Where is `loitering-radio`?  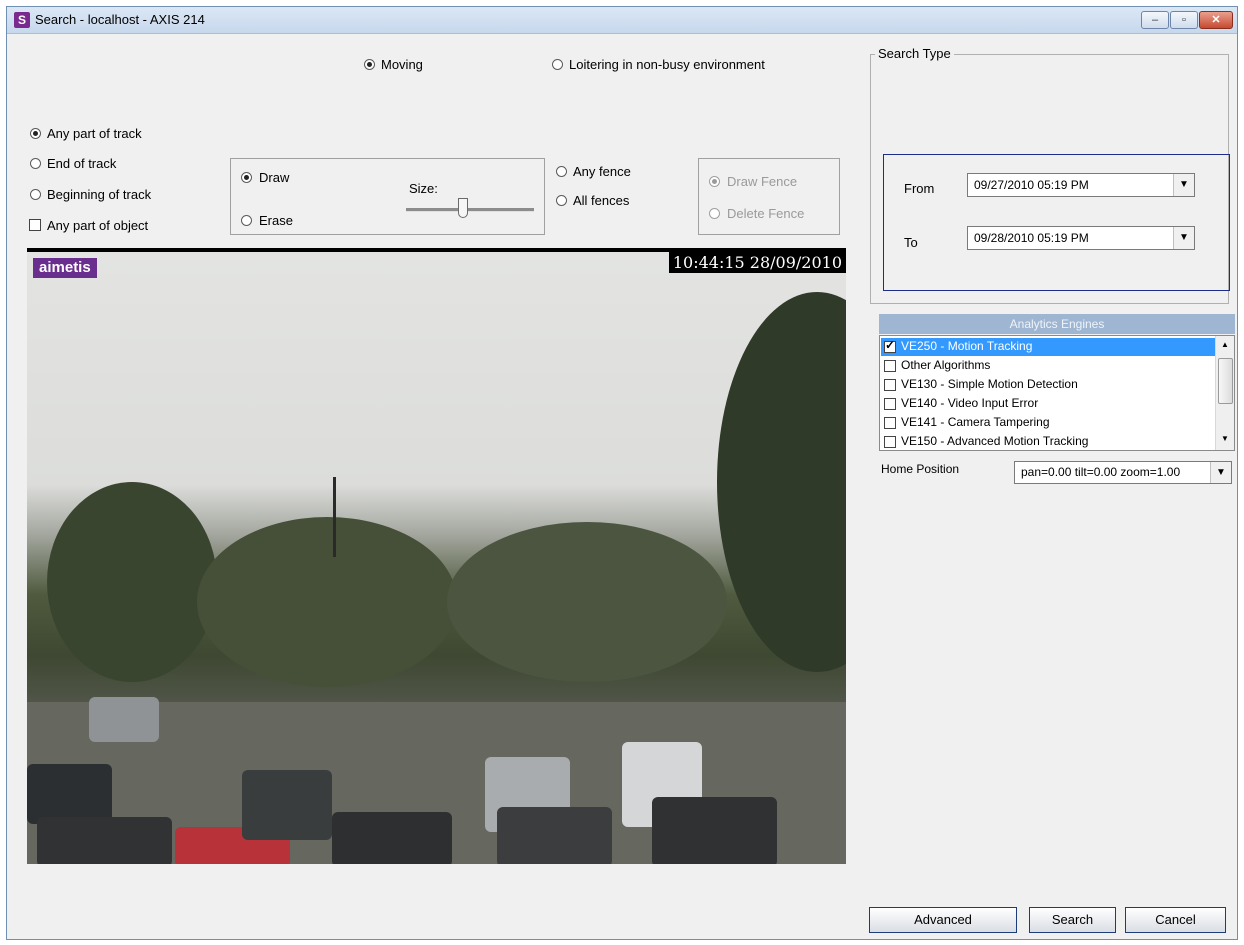
loitering-radio is located at coordinates (557, 64).